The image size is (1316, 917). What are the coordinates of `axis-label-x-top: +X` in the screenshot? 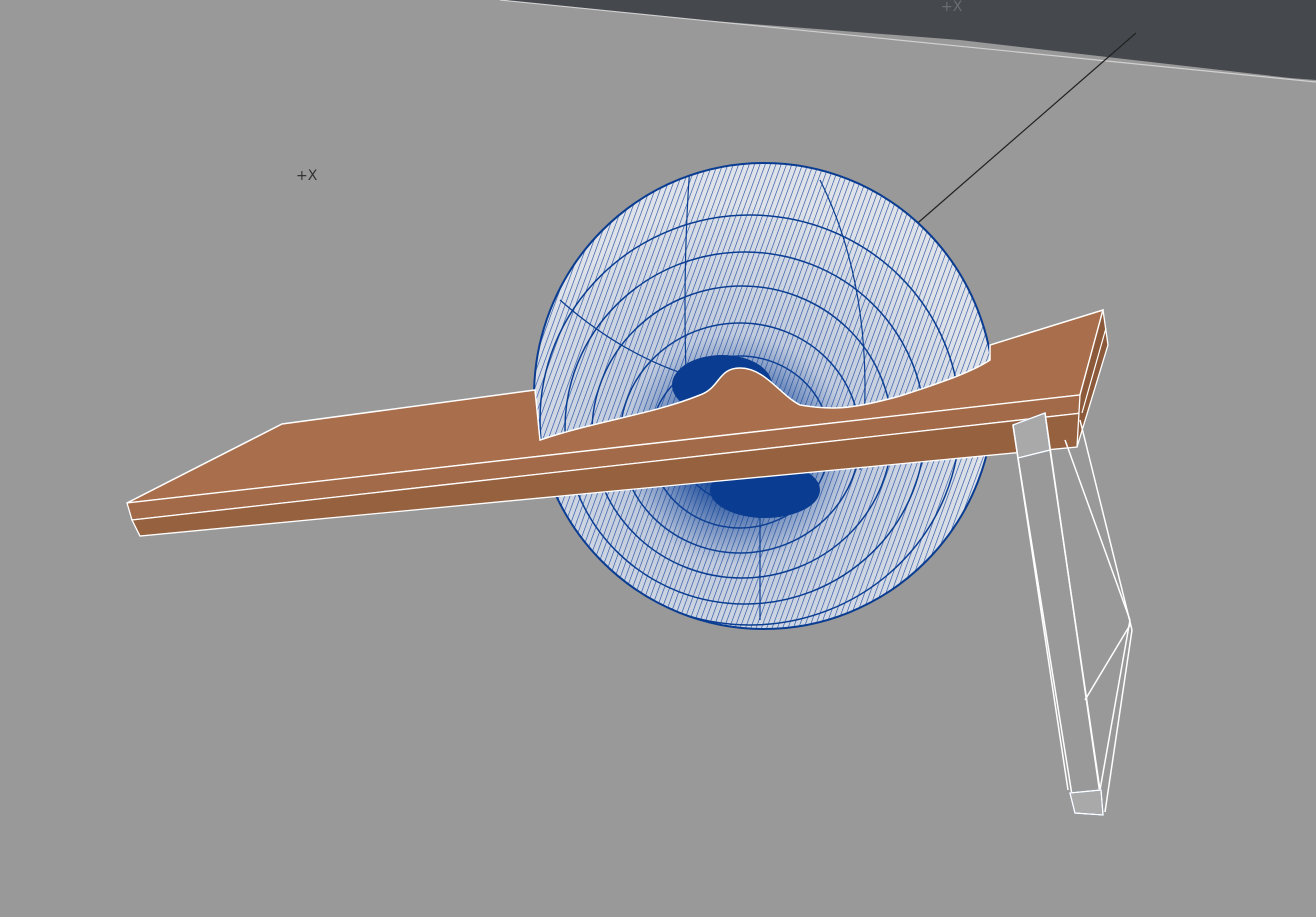 It's located at (952, 7).